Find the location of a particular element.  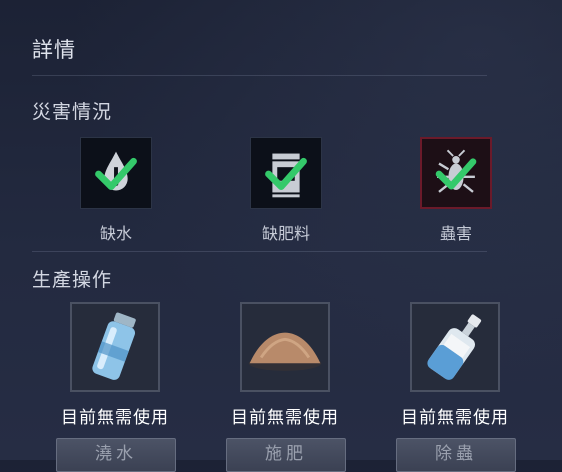

pesticide-status: 目前無需使用 is located at coordinates (455, 418).